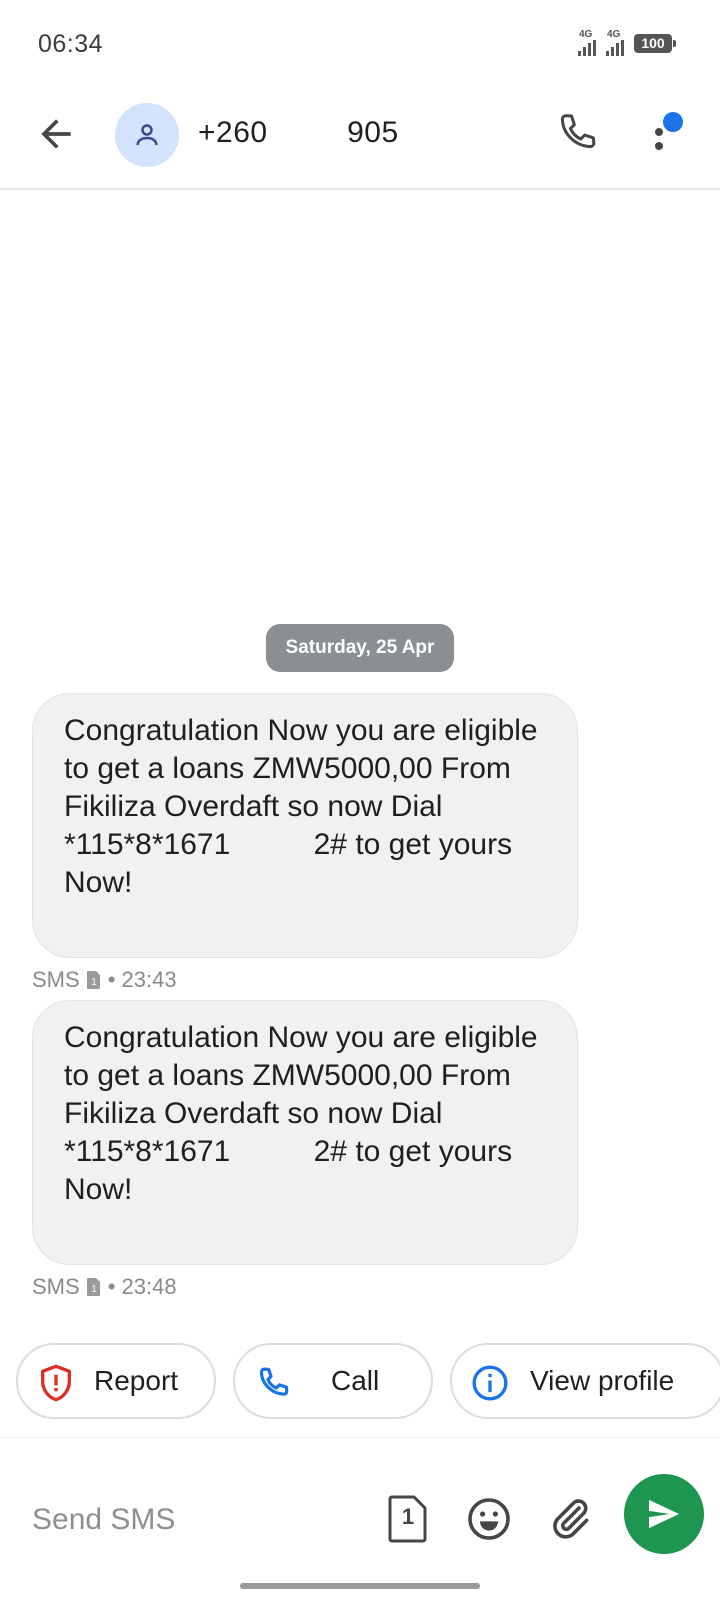  I want to click on report-chip-label: Report, so click(136, 1380).